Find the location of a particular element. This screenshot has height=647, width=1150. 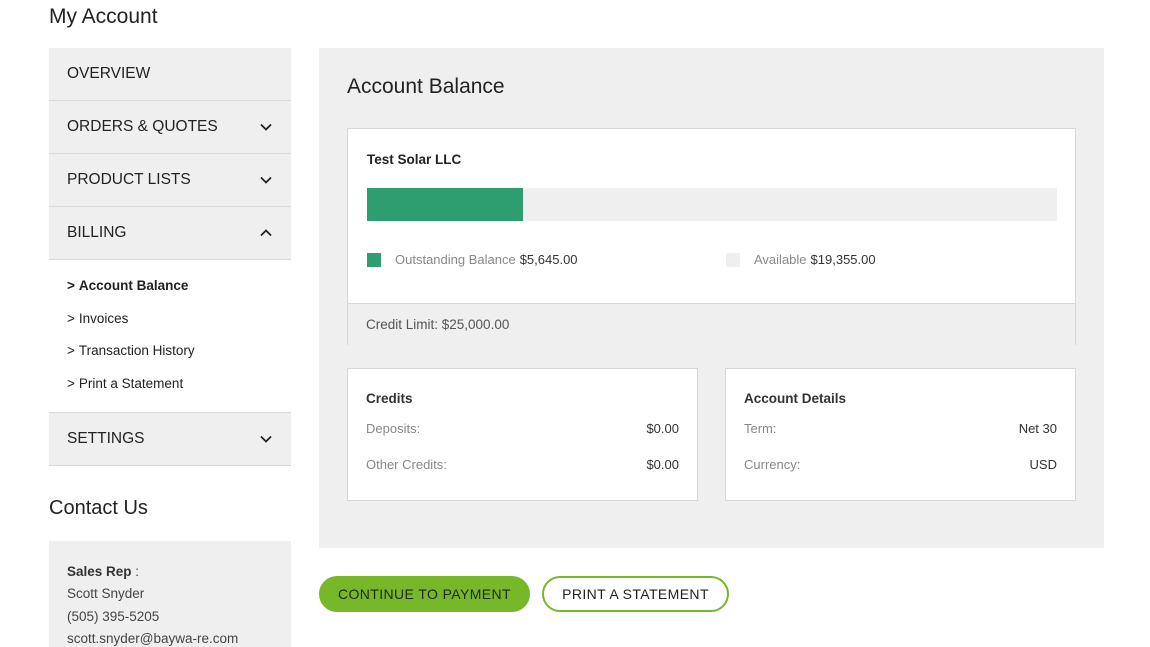

credit-limit: Credit Limit: $25,000.00 is located at coordinates (711, 324).